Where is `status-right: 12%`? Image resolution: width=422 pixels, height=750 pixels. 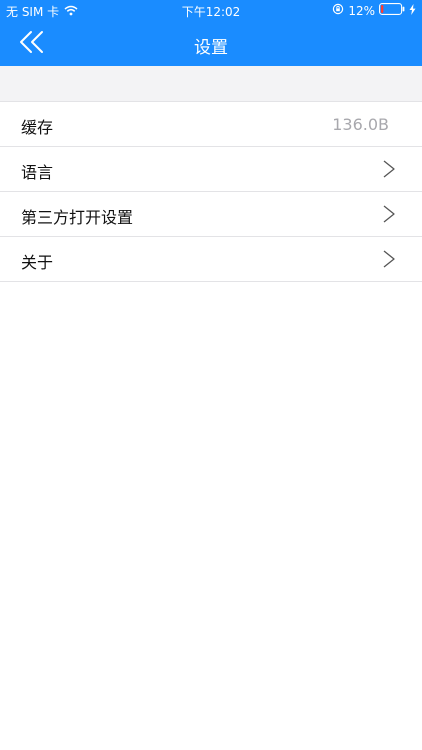
status-right: 12% is located at coordinates (374, 10).